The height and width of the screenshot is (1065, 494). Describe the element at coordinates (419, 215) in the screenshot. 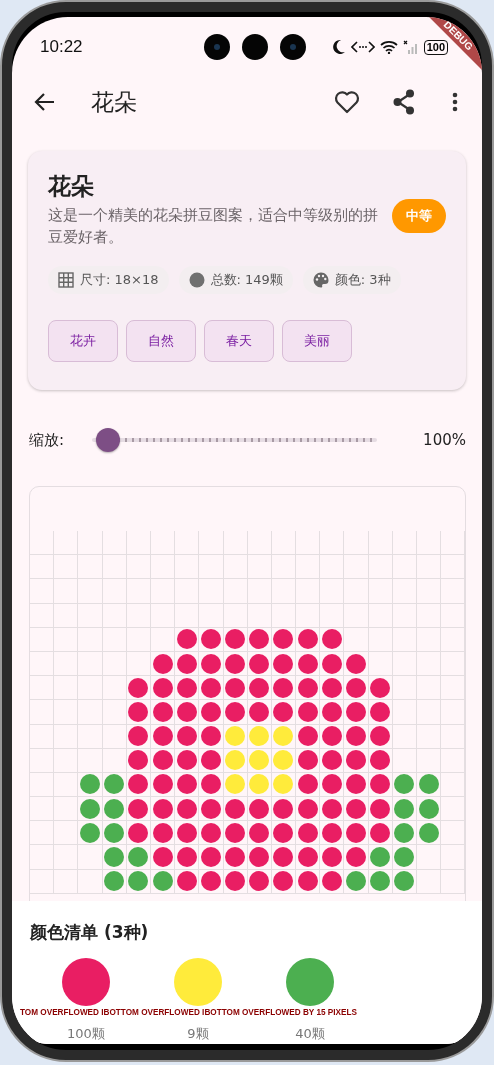

I see `difficulty-badge: 中等` at that location.